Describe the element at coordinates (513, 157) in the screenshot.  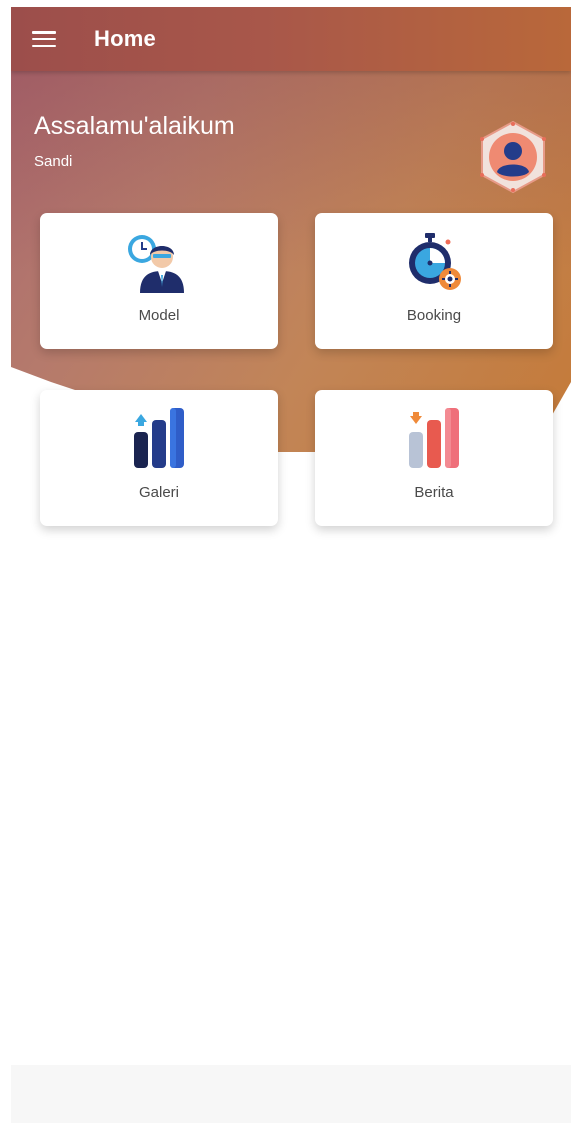
I see `user-avatar-icon` at that location.